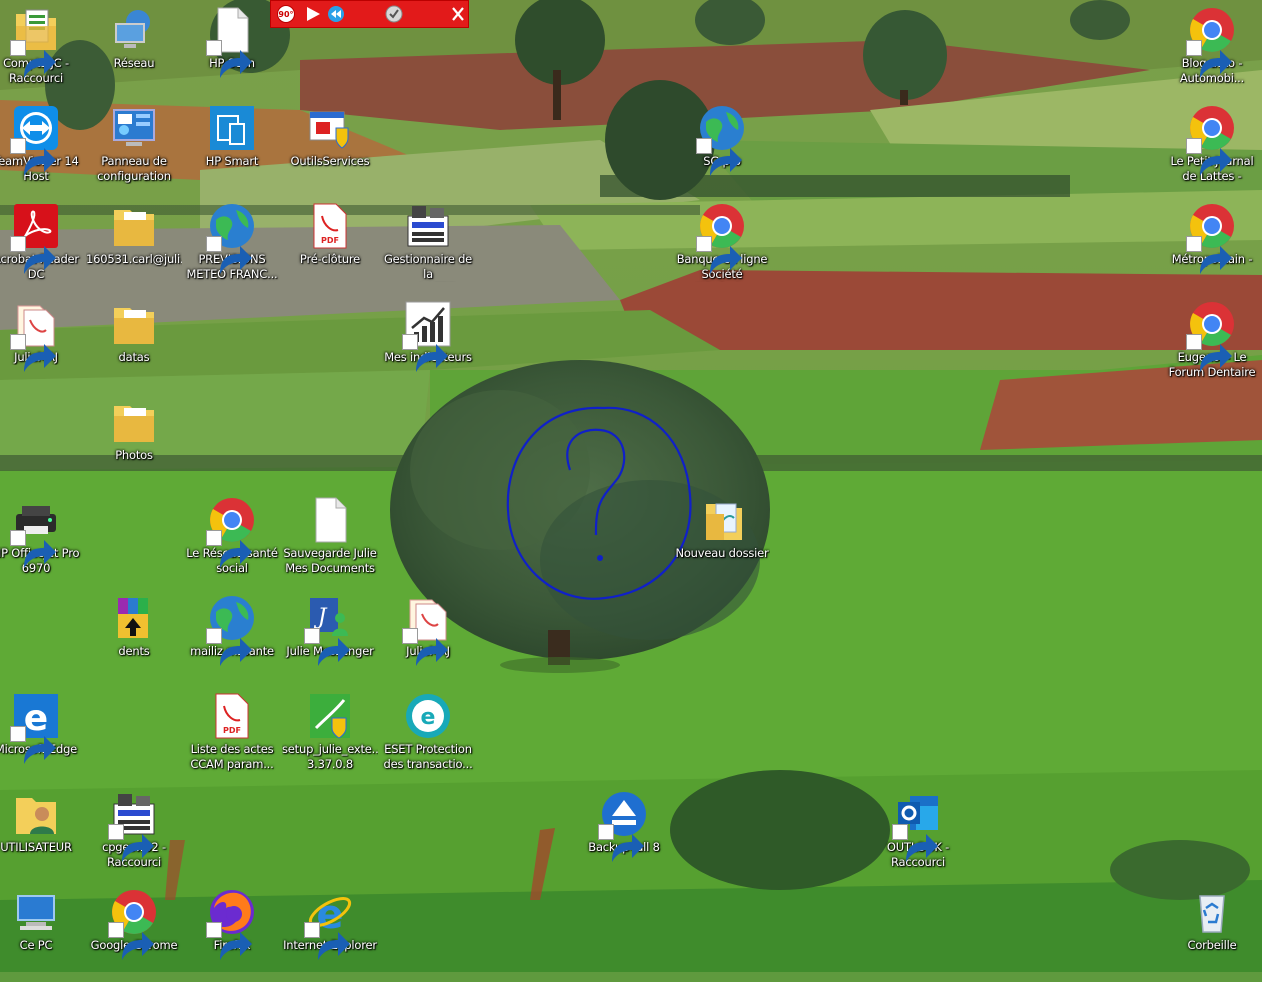 The width and height of the screenshot is (1262, 982). Describe the element at coordinates (336, 14) in the screenshot. I see `rewind-icon` at that location.